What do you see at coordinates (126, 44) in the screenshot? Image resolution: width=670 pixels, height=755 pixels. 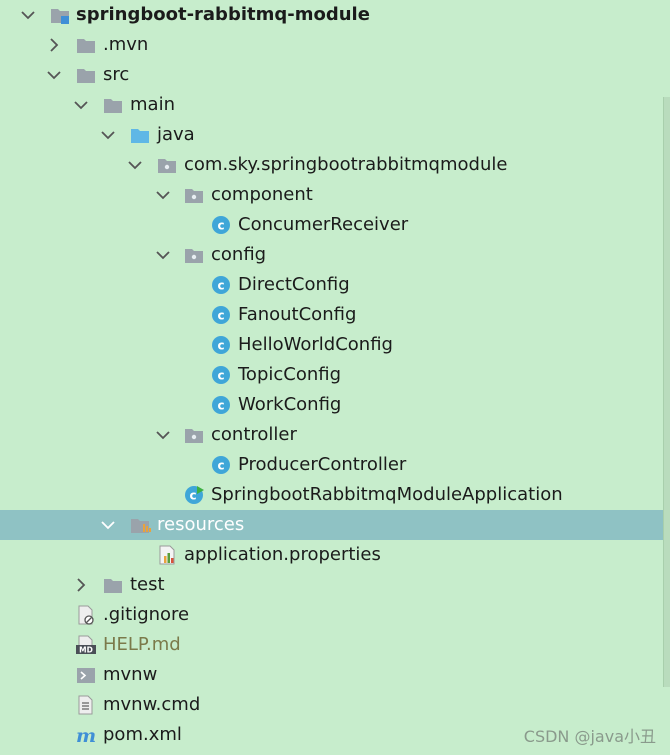 I see `tree-row-label: .mvn` at bounding box center [126, 44].